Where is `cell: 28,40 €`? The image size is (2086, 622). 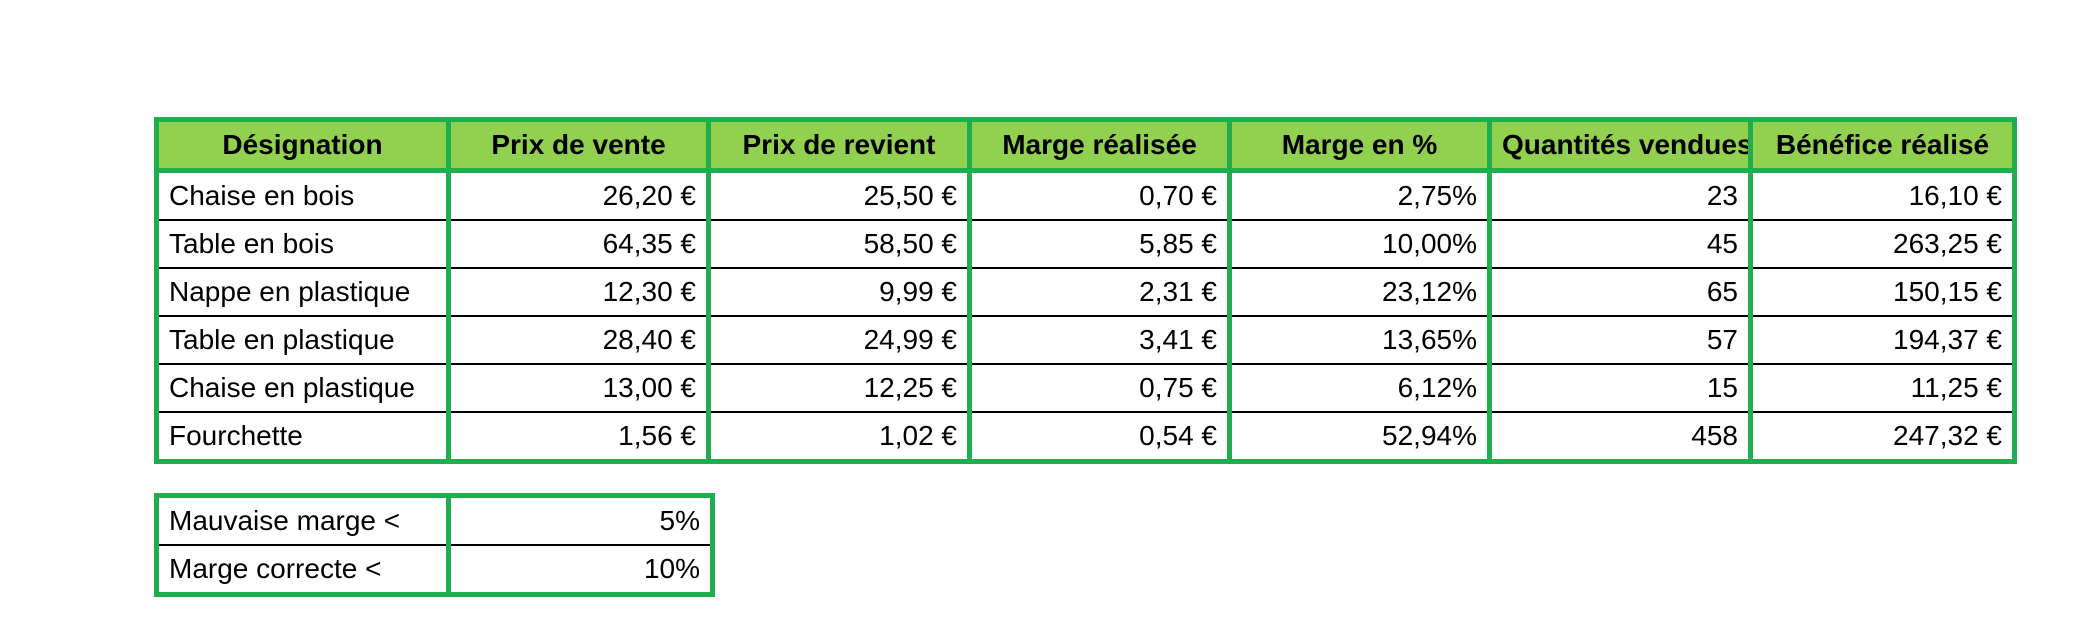 cell: 28,40 € is located at coordinates (578, 340).